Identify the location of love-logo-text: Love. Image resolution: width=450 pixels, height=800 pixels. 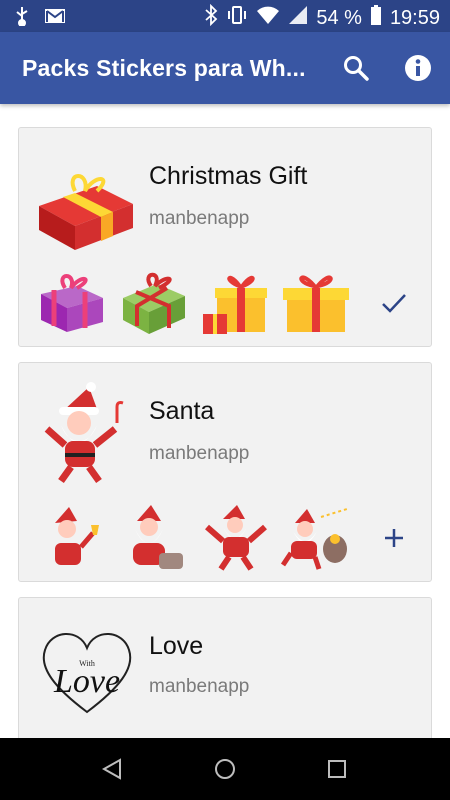
(86, 681).